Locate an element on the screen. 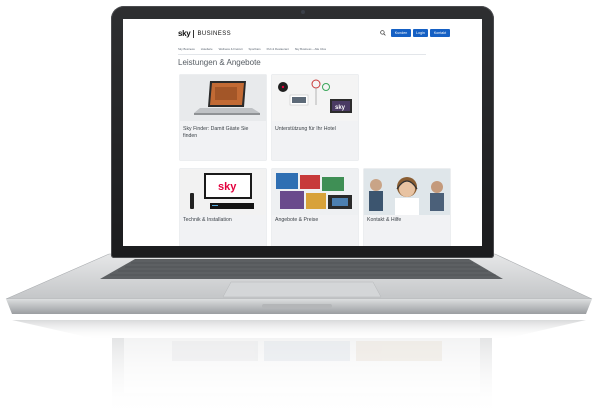 This screenshot has height=416, width=594. nav-item-pub-restaurant: Pub & Restaurant is located at coordinates (278, 49).